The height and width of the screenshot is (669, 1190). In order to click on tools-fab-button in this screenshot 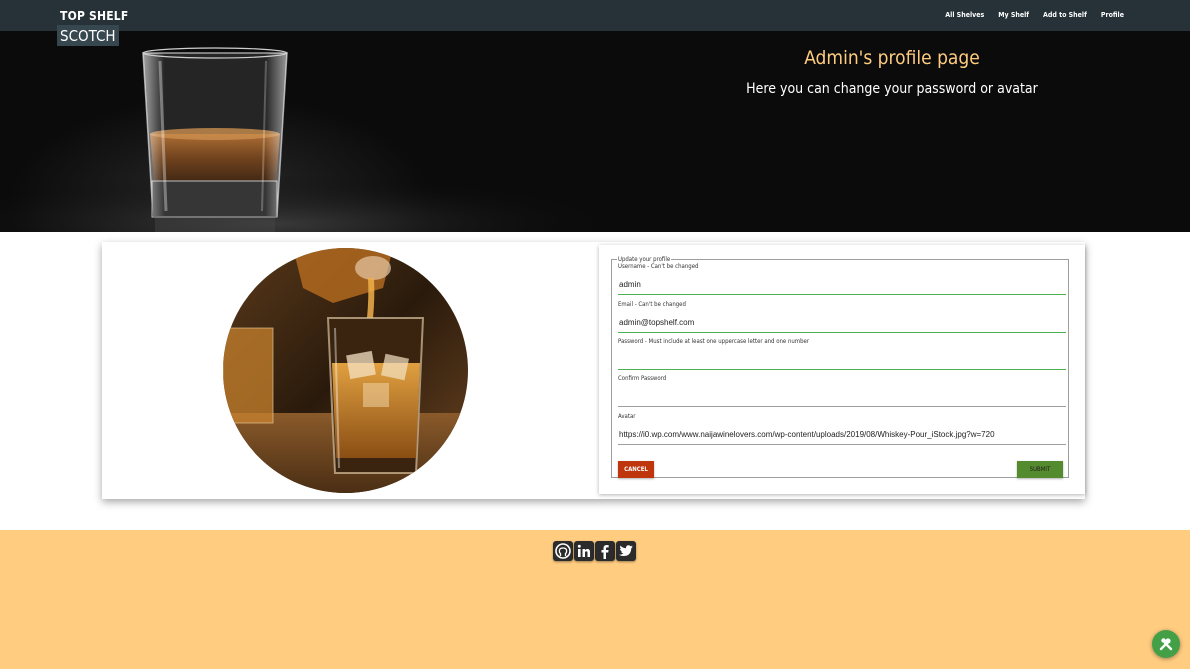, I will do `click(1166, 644)`.